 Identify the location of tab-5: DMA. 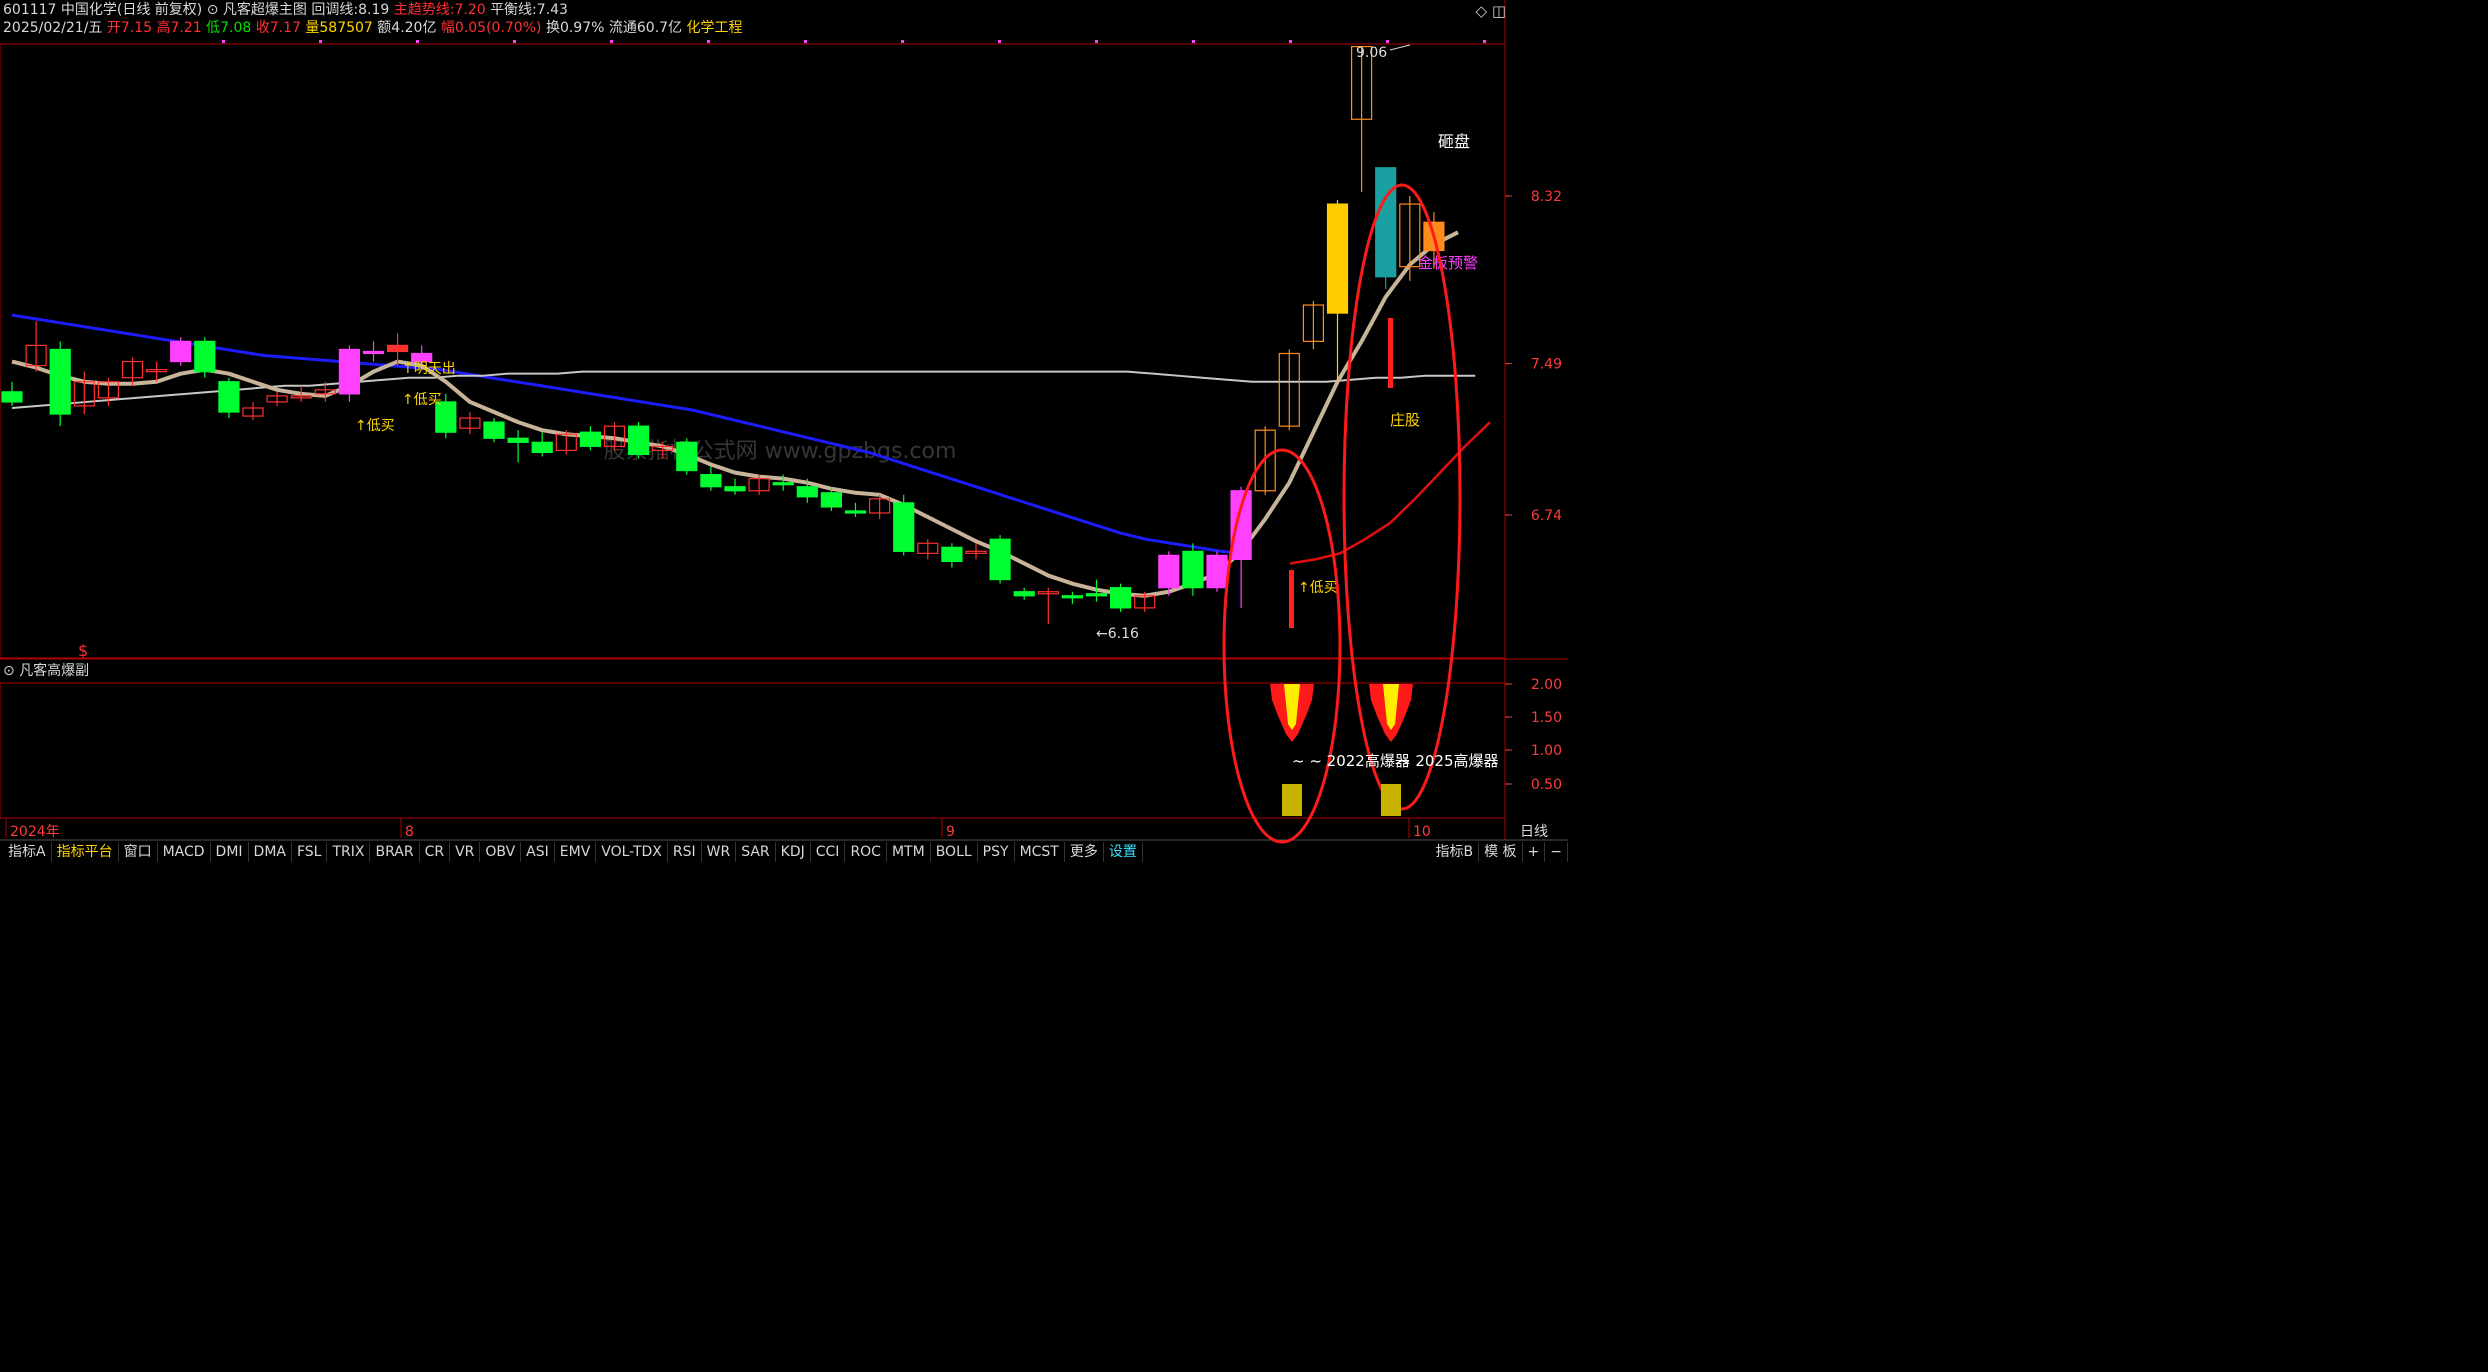
(270, 852).